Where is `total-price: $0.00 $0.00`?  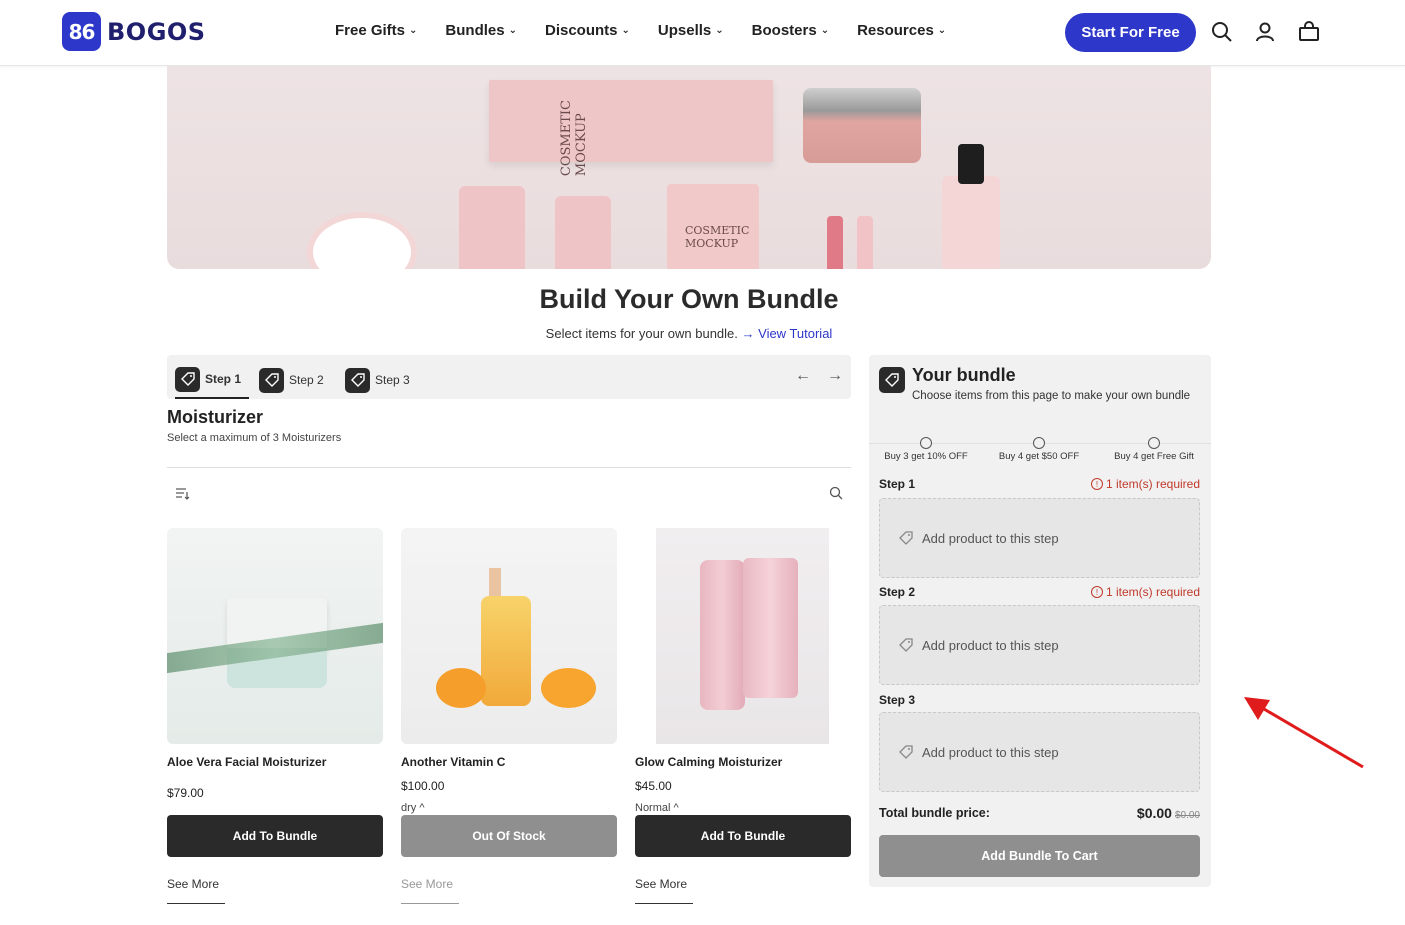
total-price: $0.00 $0.00 is located at coordinates (1168, 813).